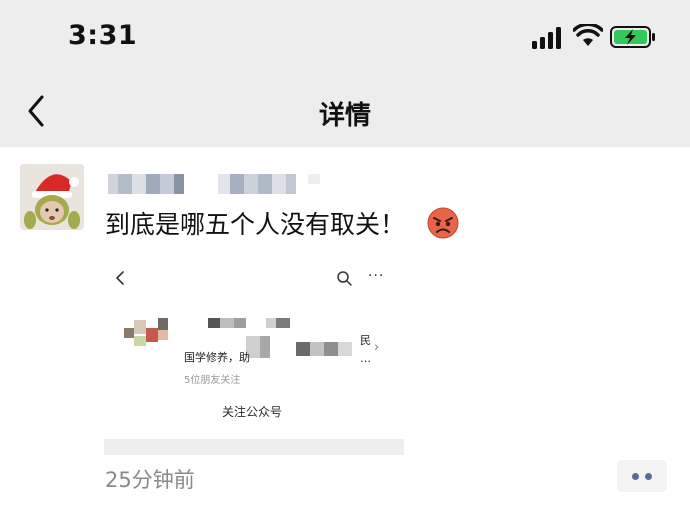 This screenshot has height=520, width=690. What do you see at coordinates (212, 380) in the screenshot?
I see `friends-following-text: 5位朋友关注` at bounding box center [212, 380].